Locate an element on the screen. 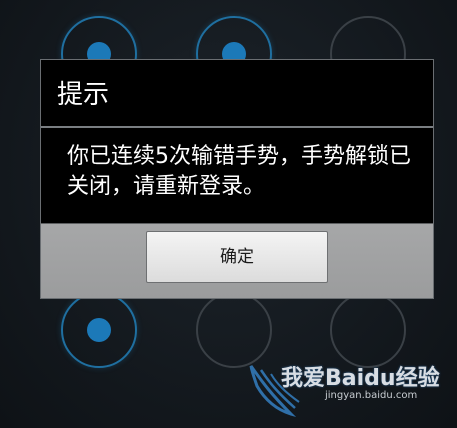 This screenshot has width=457, height=428. baidu-jingyan-watermark: 我爱Baidu经验 jingyan.baidu.com is located at coordinates (347, 389).